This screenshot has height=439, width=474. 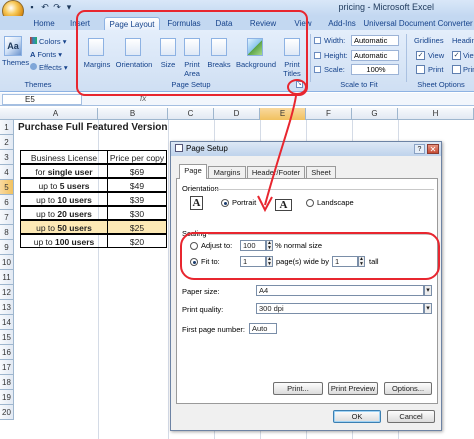 What do you see at coordinates (280, 150) in the screenshot?
I see `annotation-arrow-line` at bounding box center [280, 150].